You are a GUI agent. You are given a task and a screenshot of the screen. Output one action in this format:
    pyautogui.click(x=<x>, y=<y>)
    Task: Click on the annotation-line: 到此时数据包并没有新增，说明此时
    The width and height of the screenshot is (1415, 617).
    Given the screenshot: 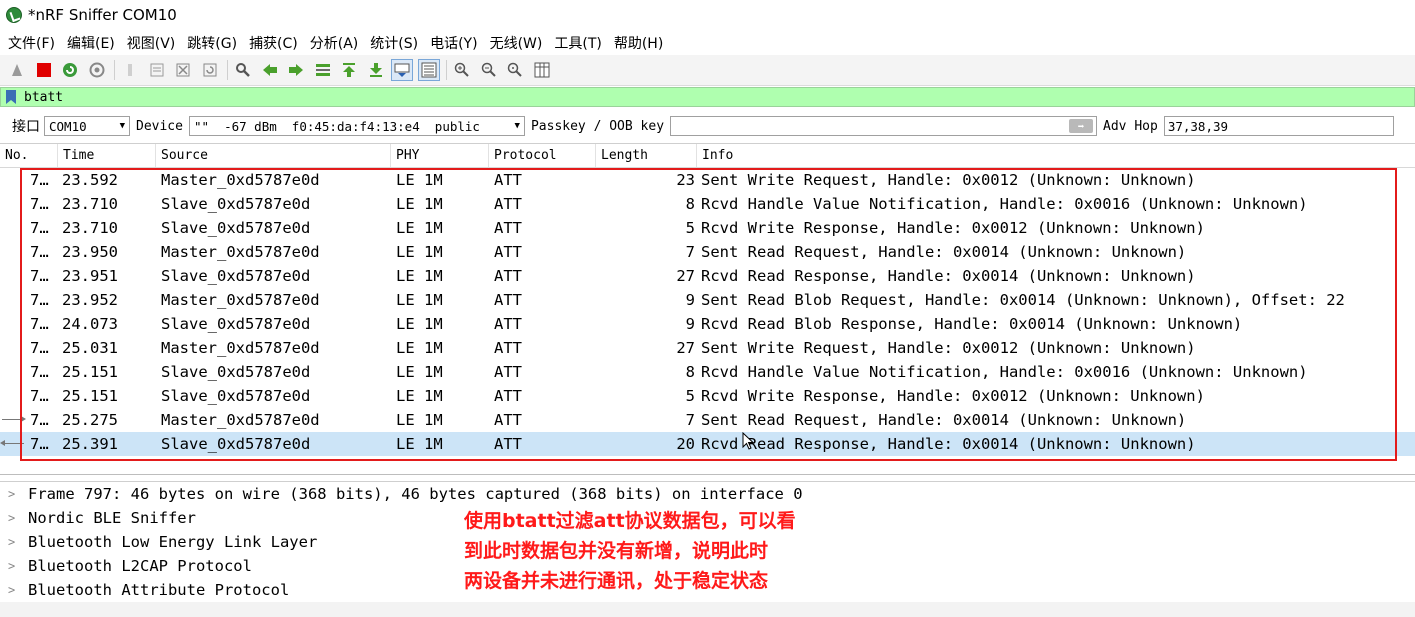 What is the action you would take?
    pyautogui.click(x=616, y=551)
    